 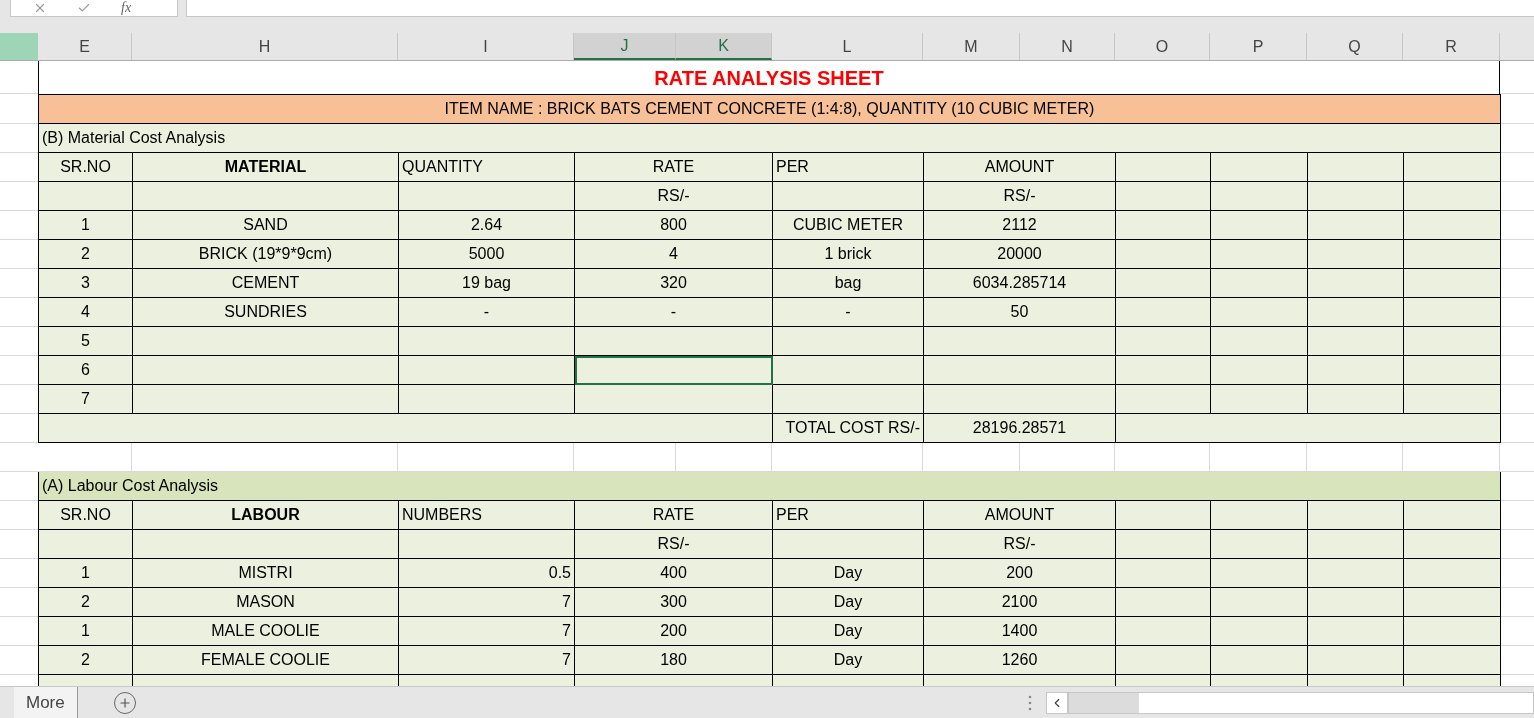 What do you see at coordinates (1355, 46) in the screenshot?
I see `column-header: Q` at bounding box center [1355, 46].